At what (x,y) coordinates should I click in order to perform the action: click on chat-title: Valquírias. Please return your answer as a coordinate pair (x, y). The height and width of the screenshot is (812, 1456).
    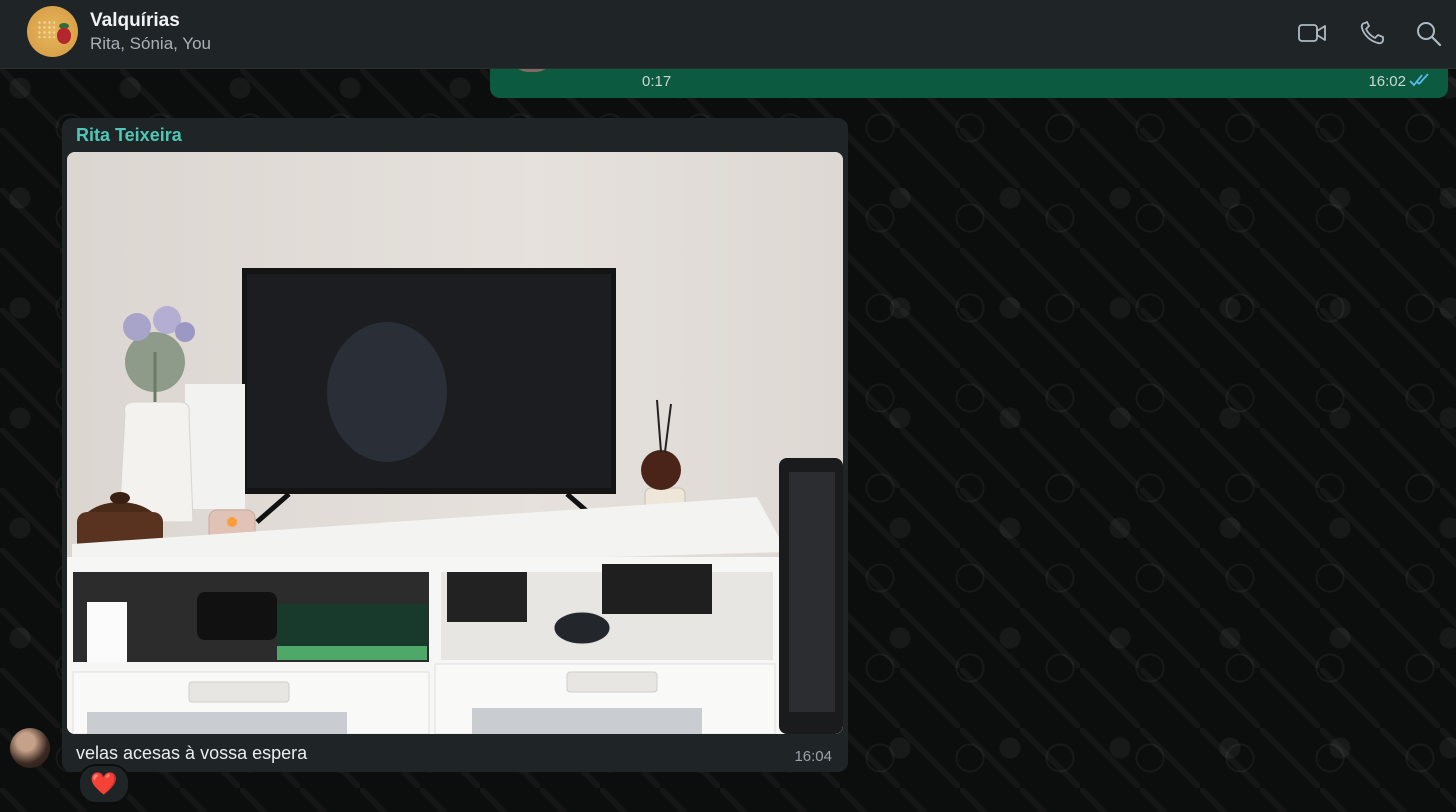
    Looking at the image, I should click on (135, 21).